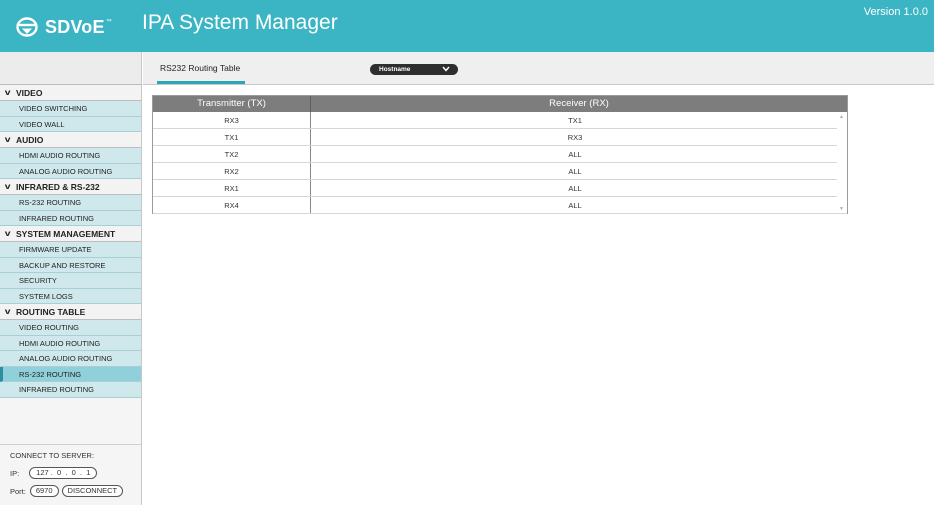 This screenshot has width=934, height=505. What do you see at coordinates (70, 93) in the screenshot?
I see `section-video: v VIDEO` at bounding box center [70, 93].